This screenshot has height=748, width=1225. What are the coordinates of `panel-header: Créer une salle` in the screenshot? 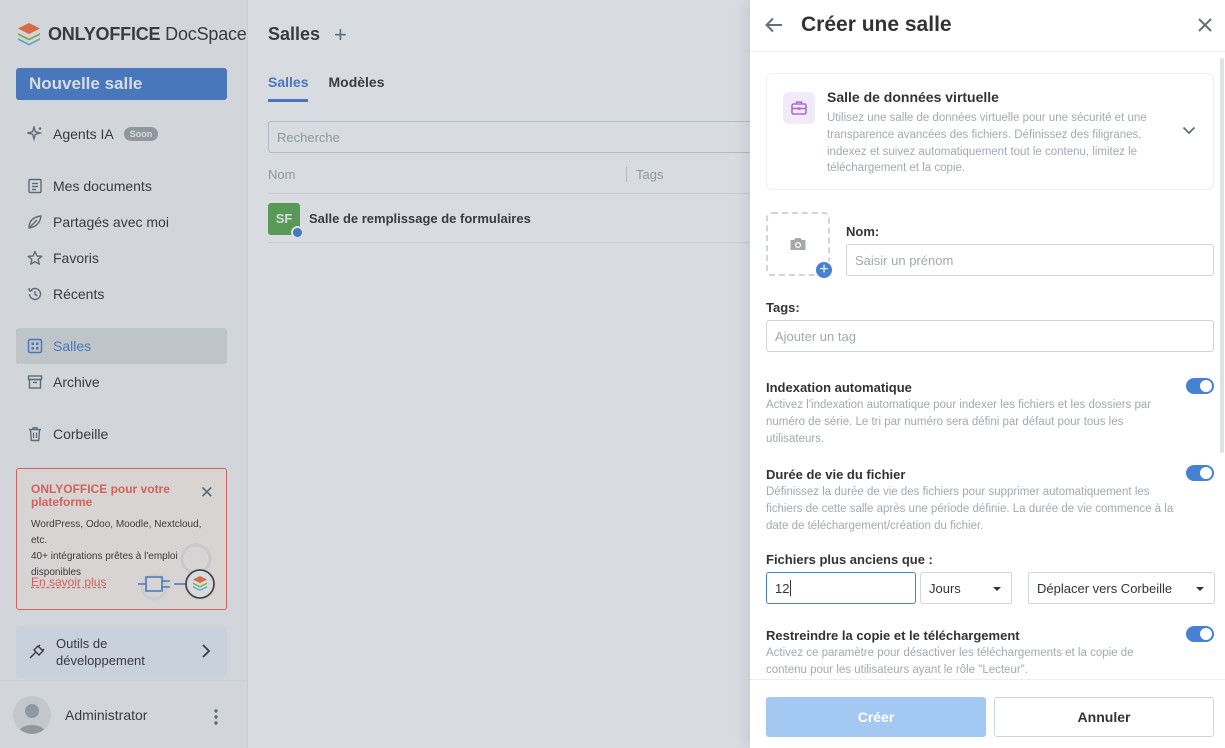 It's located at (987, 26).